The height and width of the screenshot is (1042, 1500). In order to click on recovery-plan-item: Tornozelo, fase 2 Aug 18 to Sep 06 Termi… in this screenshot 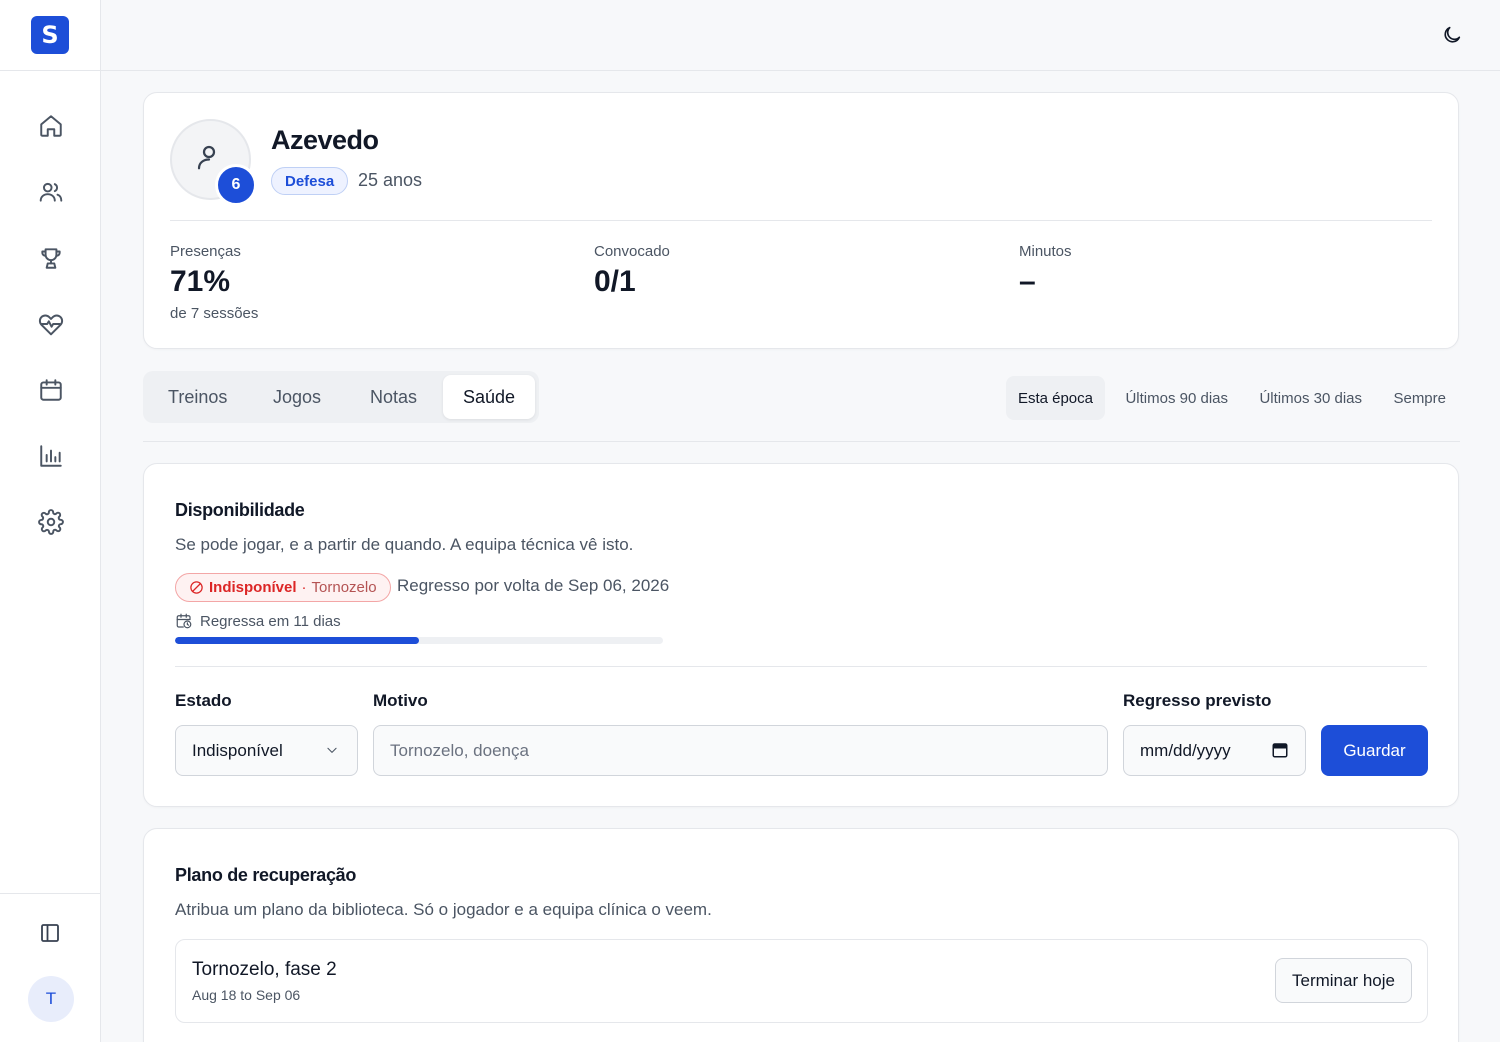, I will do `click(801, 981)`.